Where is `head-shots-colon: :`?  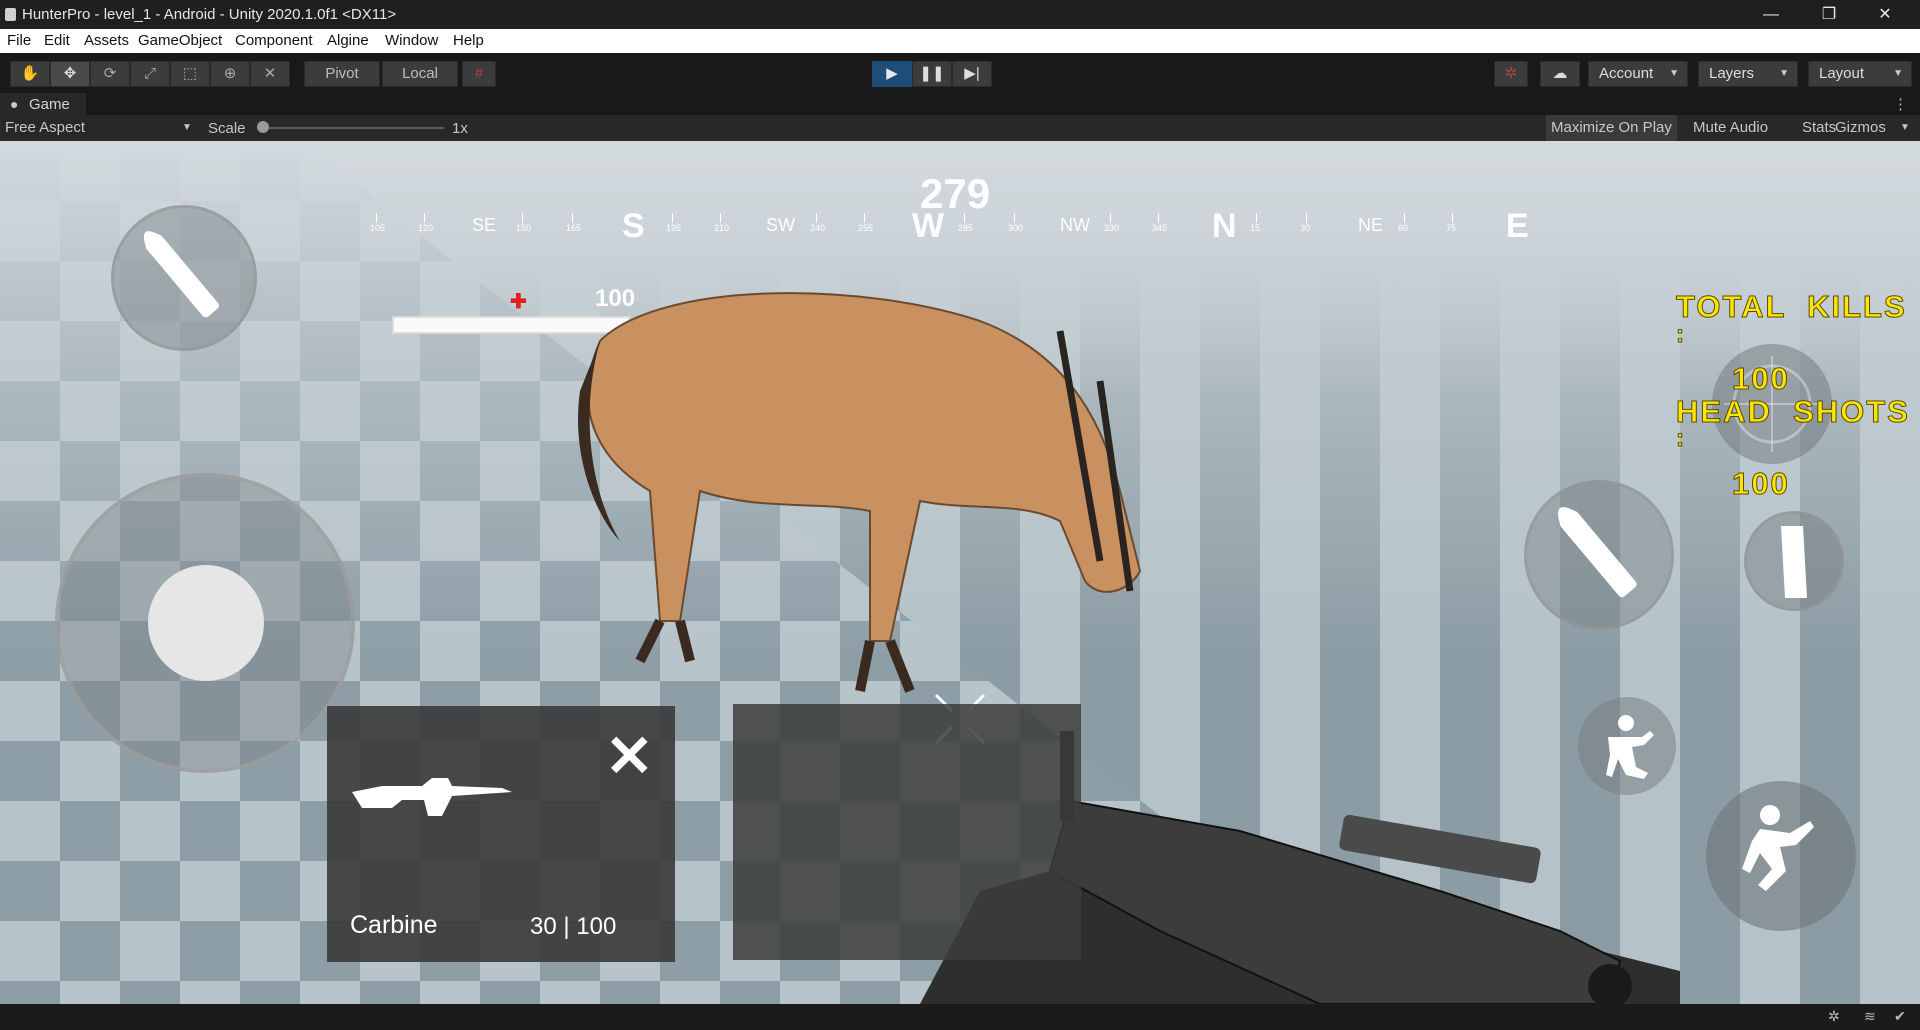 head-shots-colon: : is located at coordinates (1681, 439).